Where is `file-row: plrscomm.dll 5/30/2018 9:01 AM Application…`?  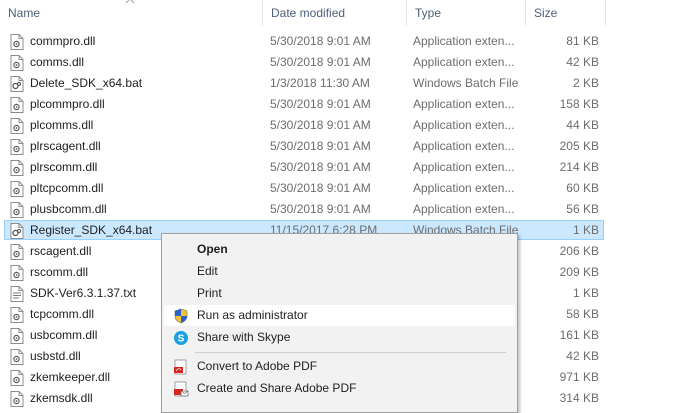
file-row: plrscomm.dll 5/30/2018 9:01 AM Application… is located at coordinates (350, 167).